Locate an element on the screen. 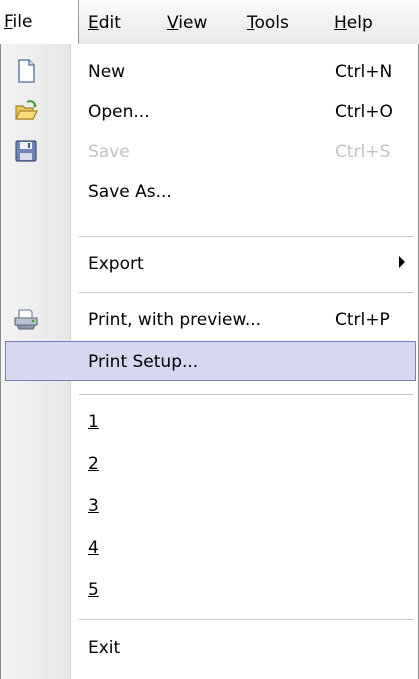 The height and width of the screenshot is (679, 419). menu-item-print-preview: Print, with preview... Ctrl+P is located at coordinates (209, 320).